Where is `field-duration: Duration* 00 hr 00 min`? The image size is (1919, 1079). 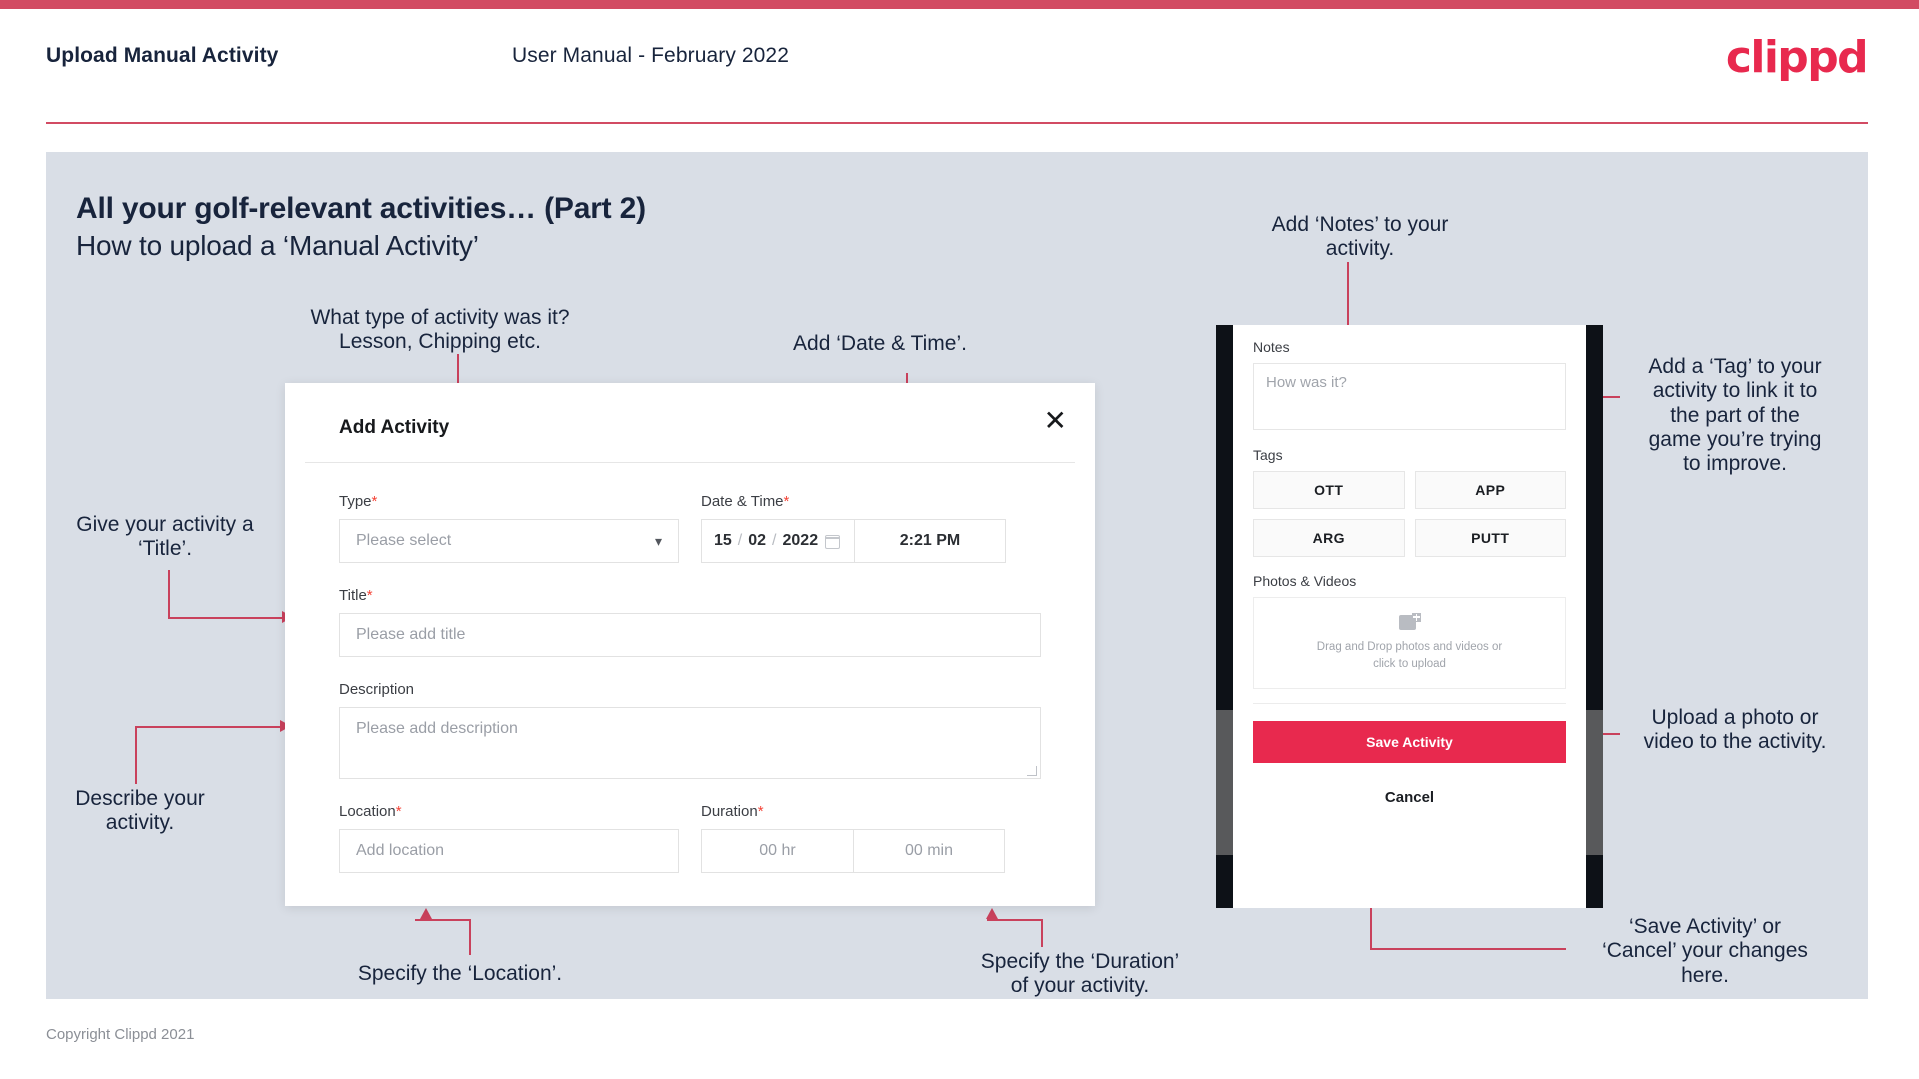
field-duration: Duration* 00 hr 00 min is located at coordinates (853, 838).